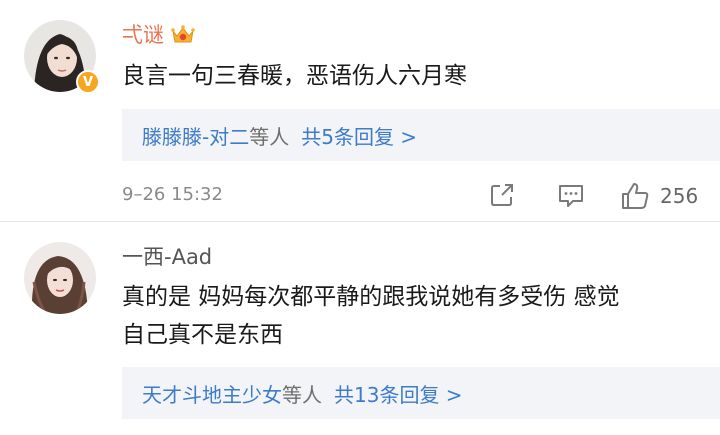 The image size is (720, 435). I want to click on comment-button, so click(571, 195).